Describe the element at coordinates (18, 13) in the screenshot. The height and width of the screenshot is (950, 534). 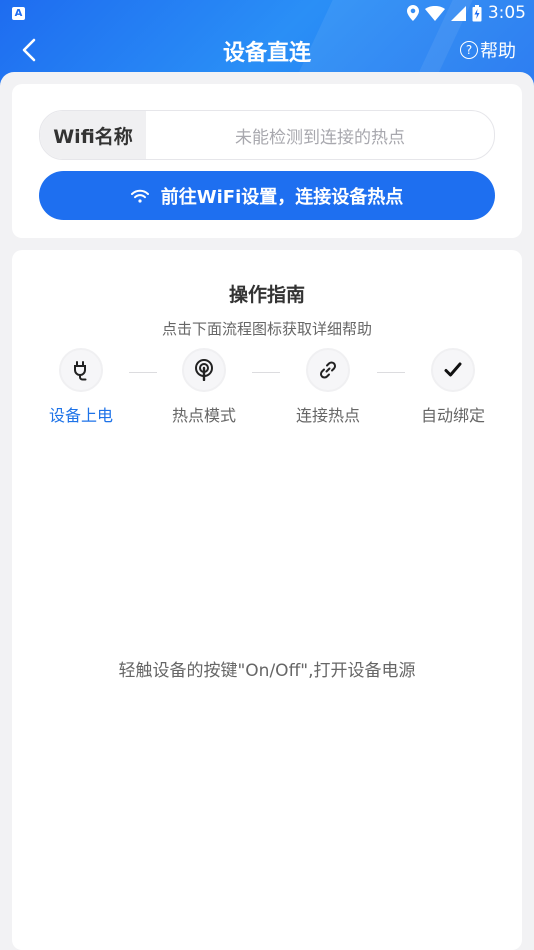
I see `app-notification-icon: A` at that location.